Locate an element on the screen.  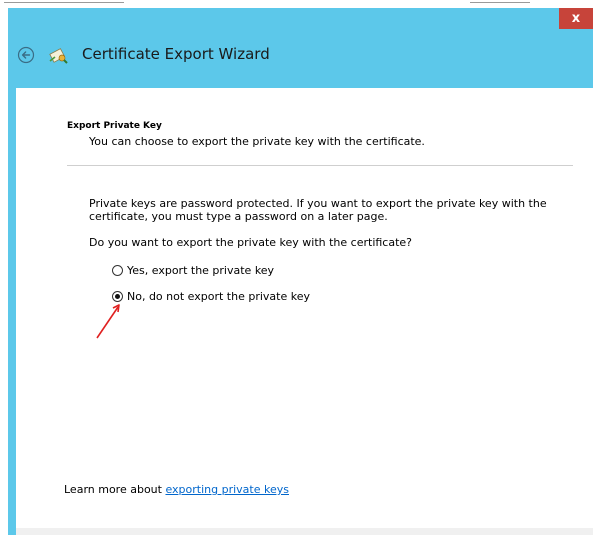
radio-option-yes: Yes, export the private key is located at coordinates (193, 270).